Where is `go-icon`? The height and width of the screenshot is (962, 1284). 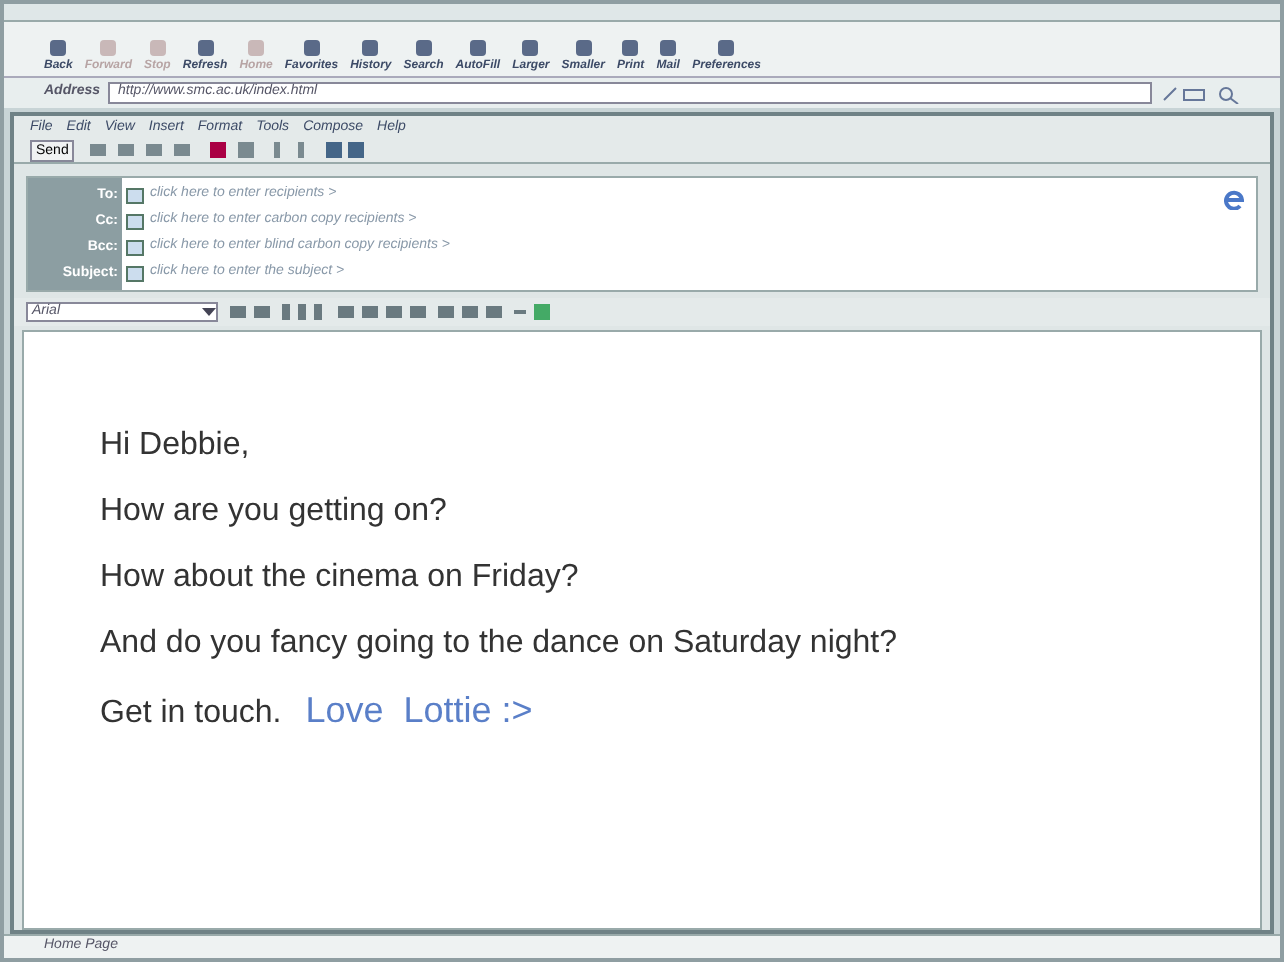 go-icon is located at coordinates (1184, 93).